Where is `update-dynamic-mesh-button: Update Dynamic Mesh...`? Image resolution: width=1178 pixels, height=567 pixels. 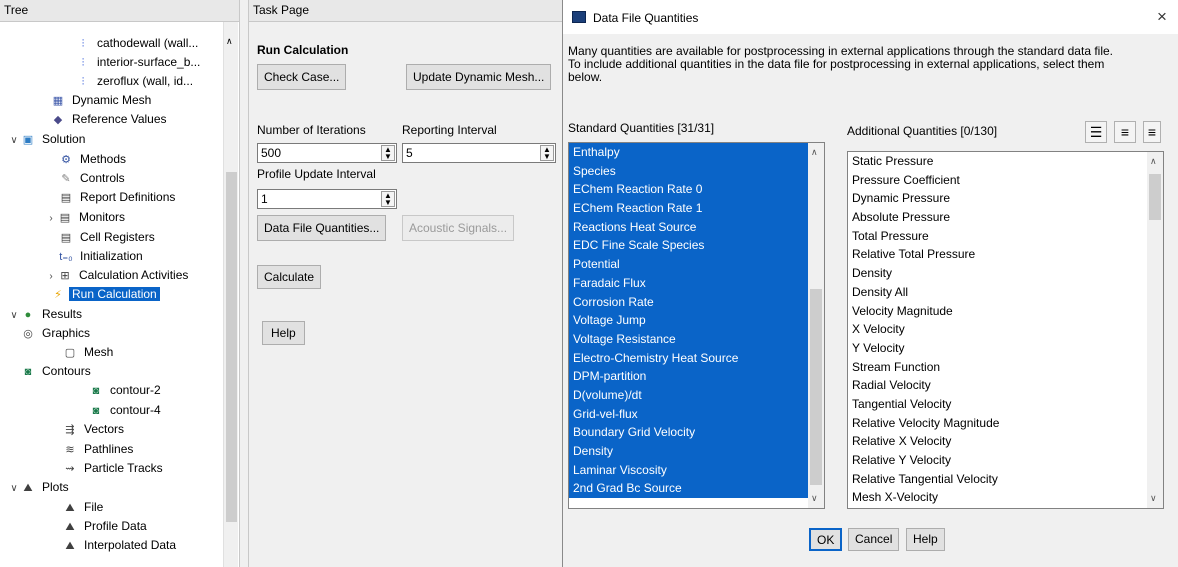 update-dynamic-mesh-button: Update Dynamic Mesh... is located at coordinates (479, 77).